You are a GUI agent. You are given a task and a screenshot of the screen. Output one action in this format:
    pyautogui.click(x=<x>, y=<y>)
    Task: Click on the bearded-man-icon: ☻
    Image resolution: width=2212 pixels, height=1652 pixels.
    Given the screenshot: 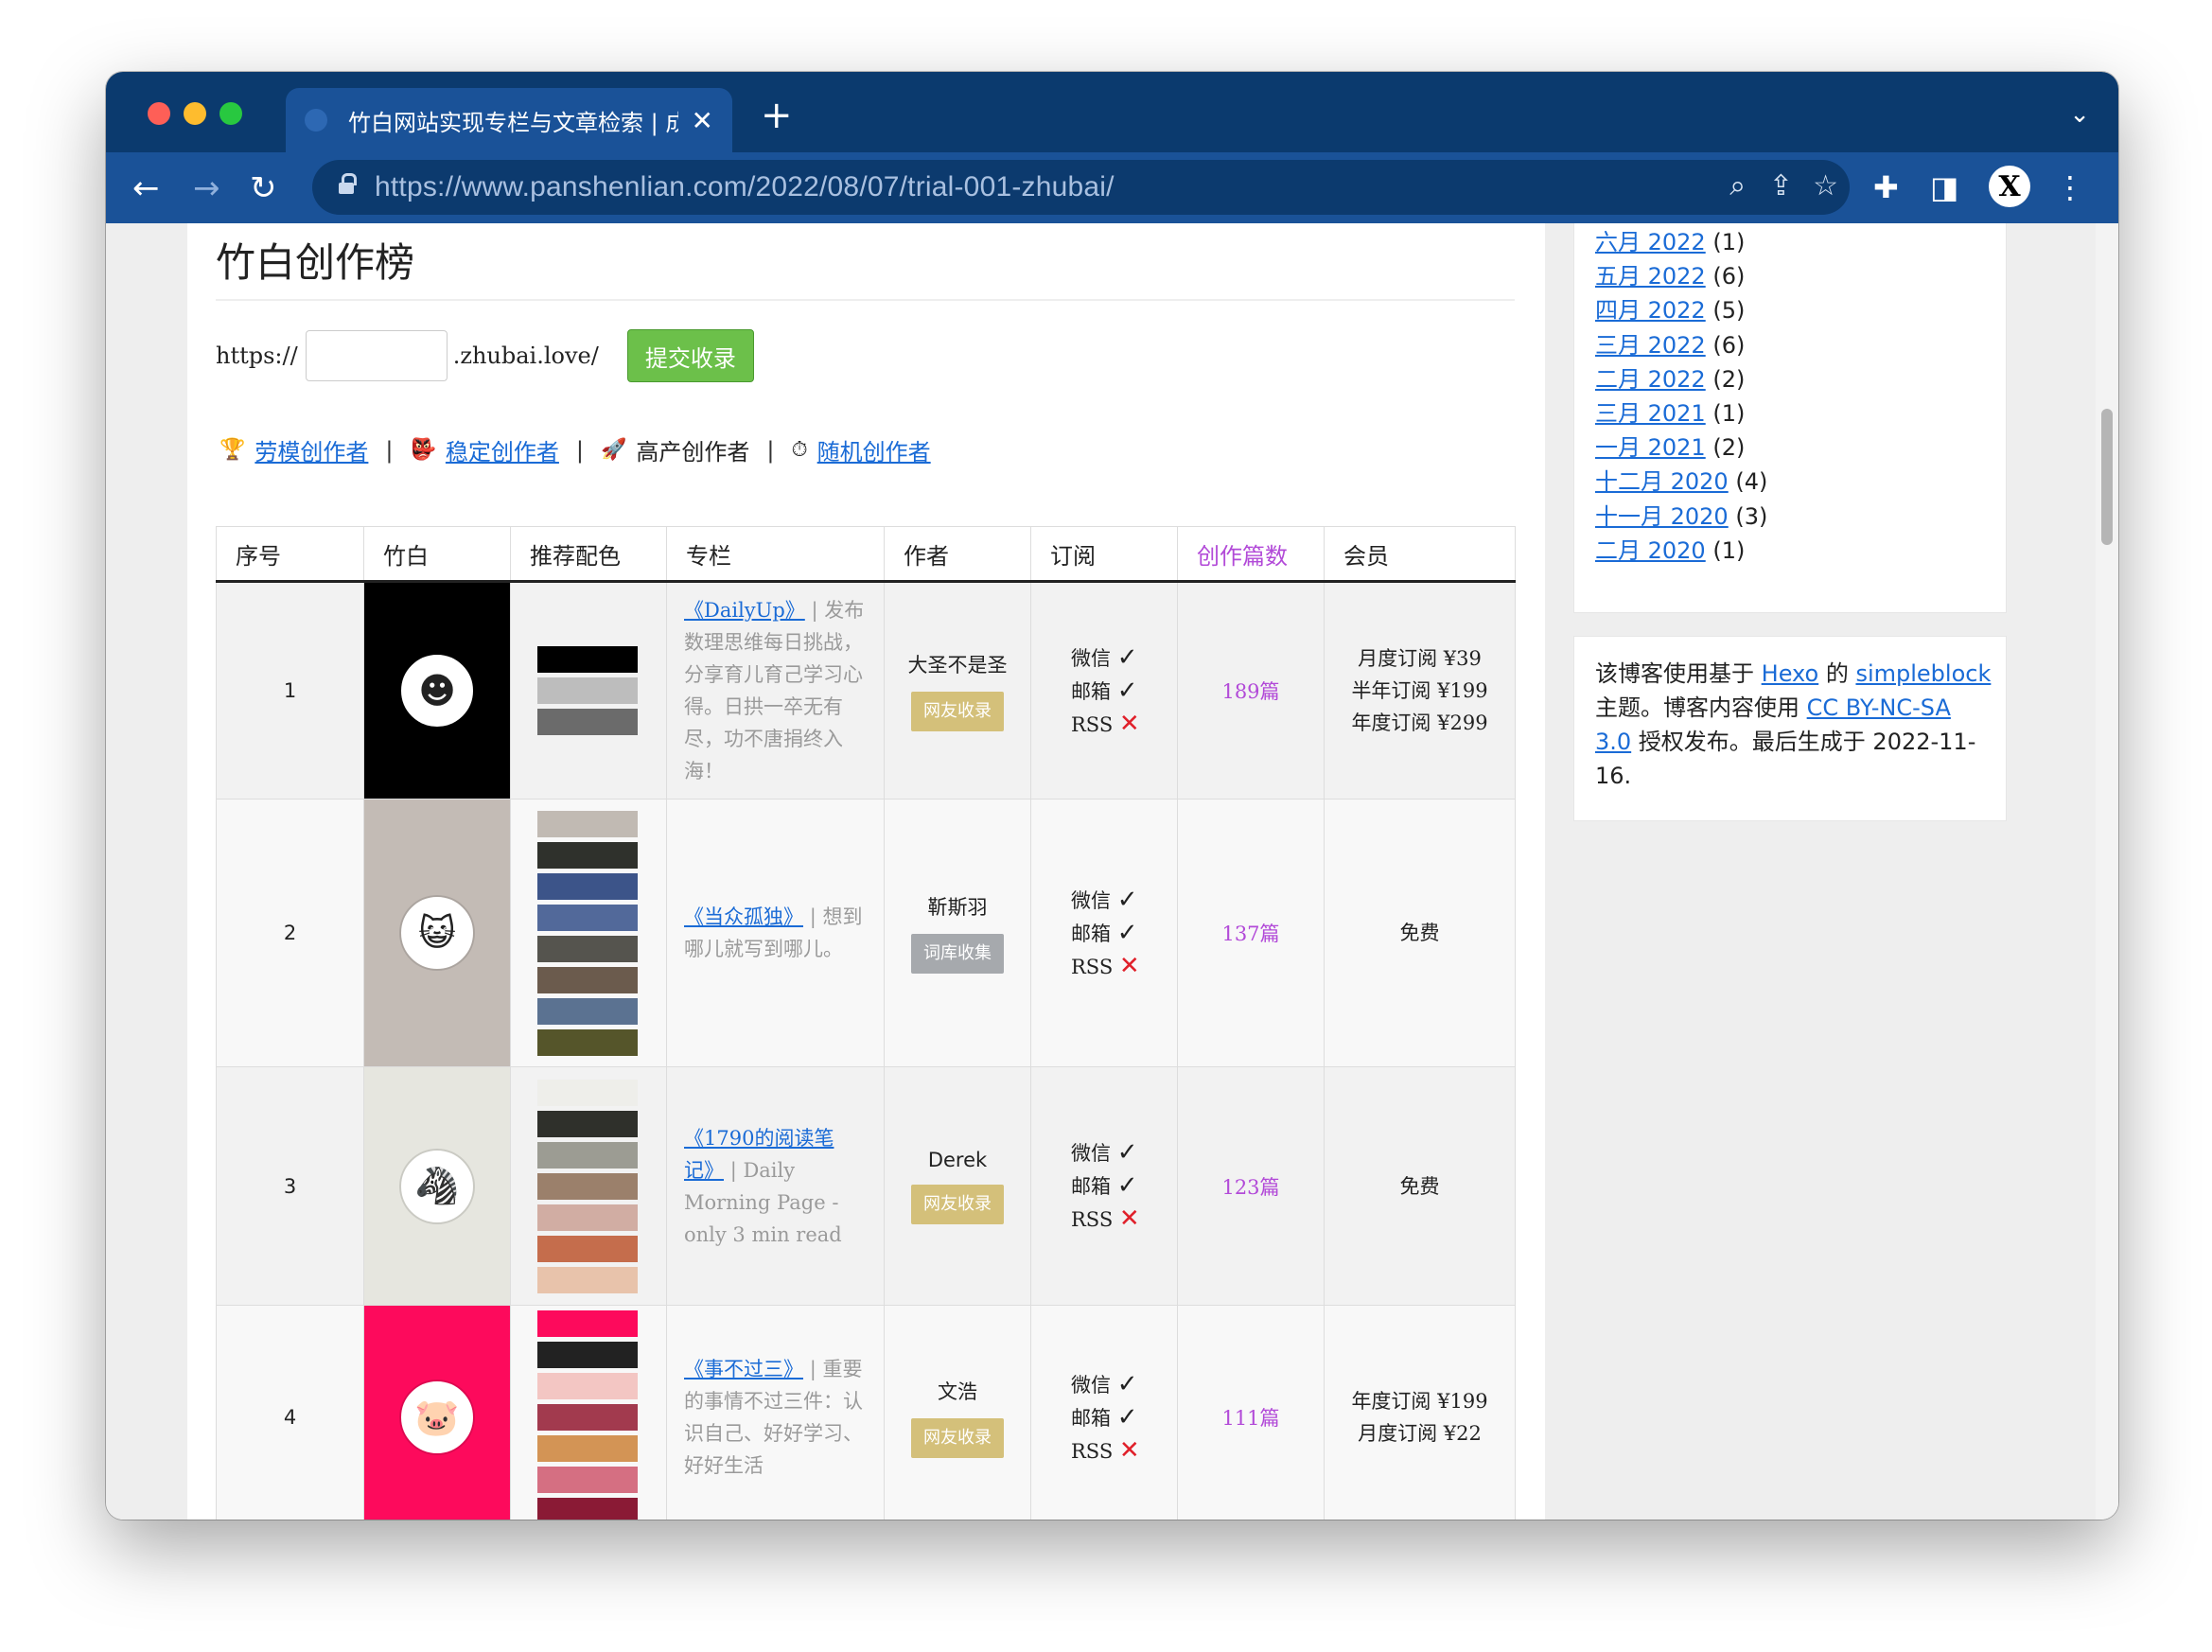 What is the action you would take?
    pyautogui.click(x=437, y=691)
    